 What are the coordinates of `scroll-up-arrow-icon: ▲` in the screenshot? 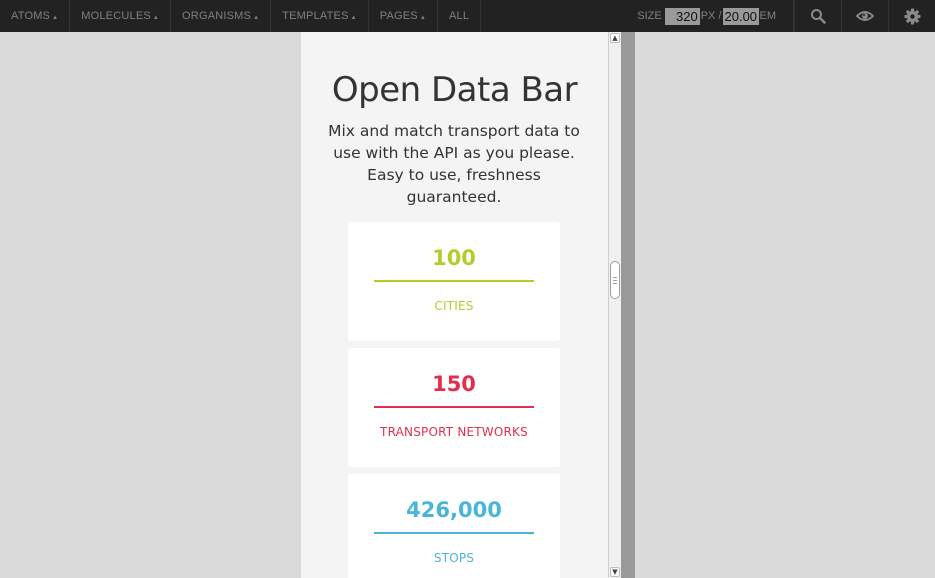 It's located at (615, 38).